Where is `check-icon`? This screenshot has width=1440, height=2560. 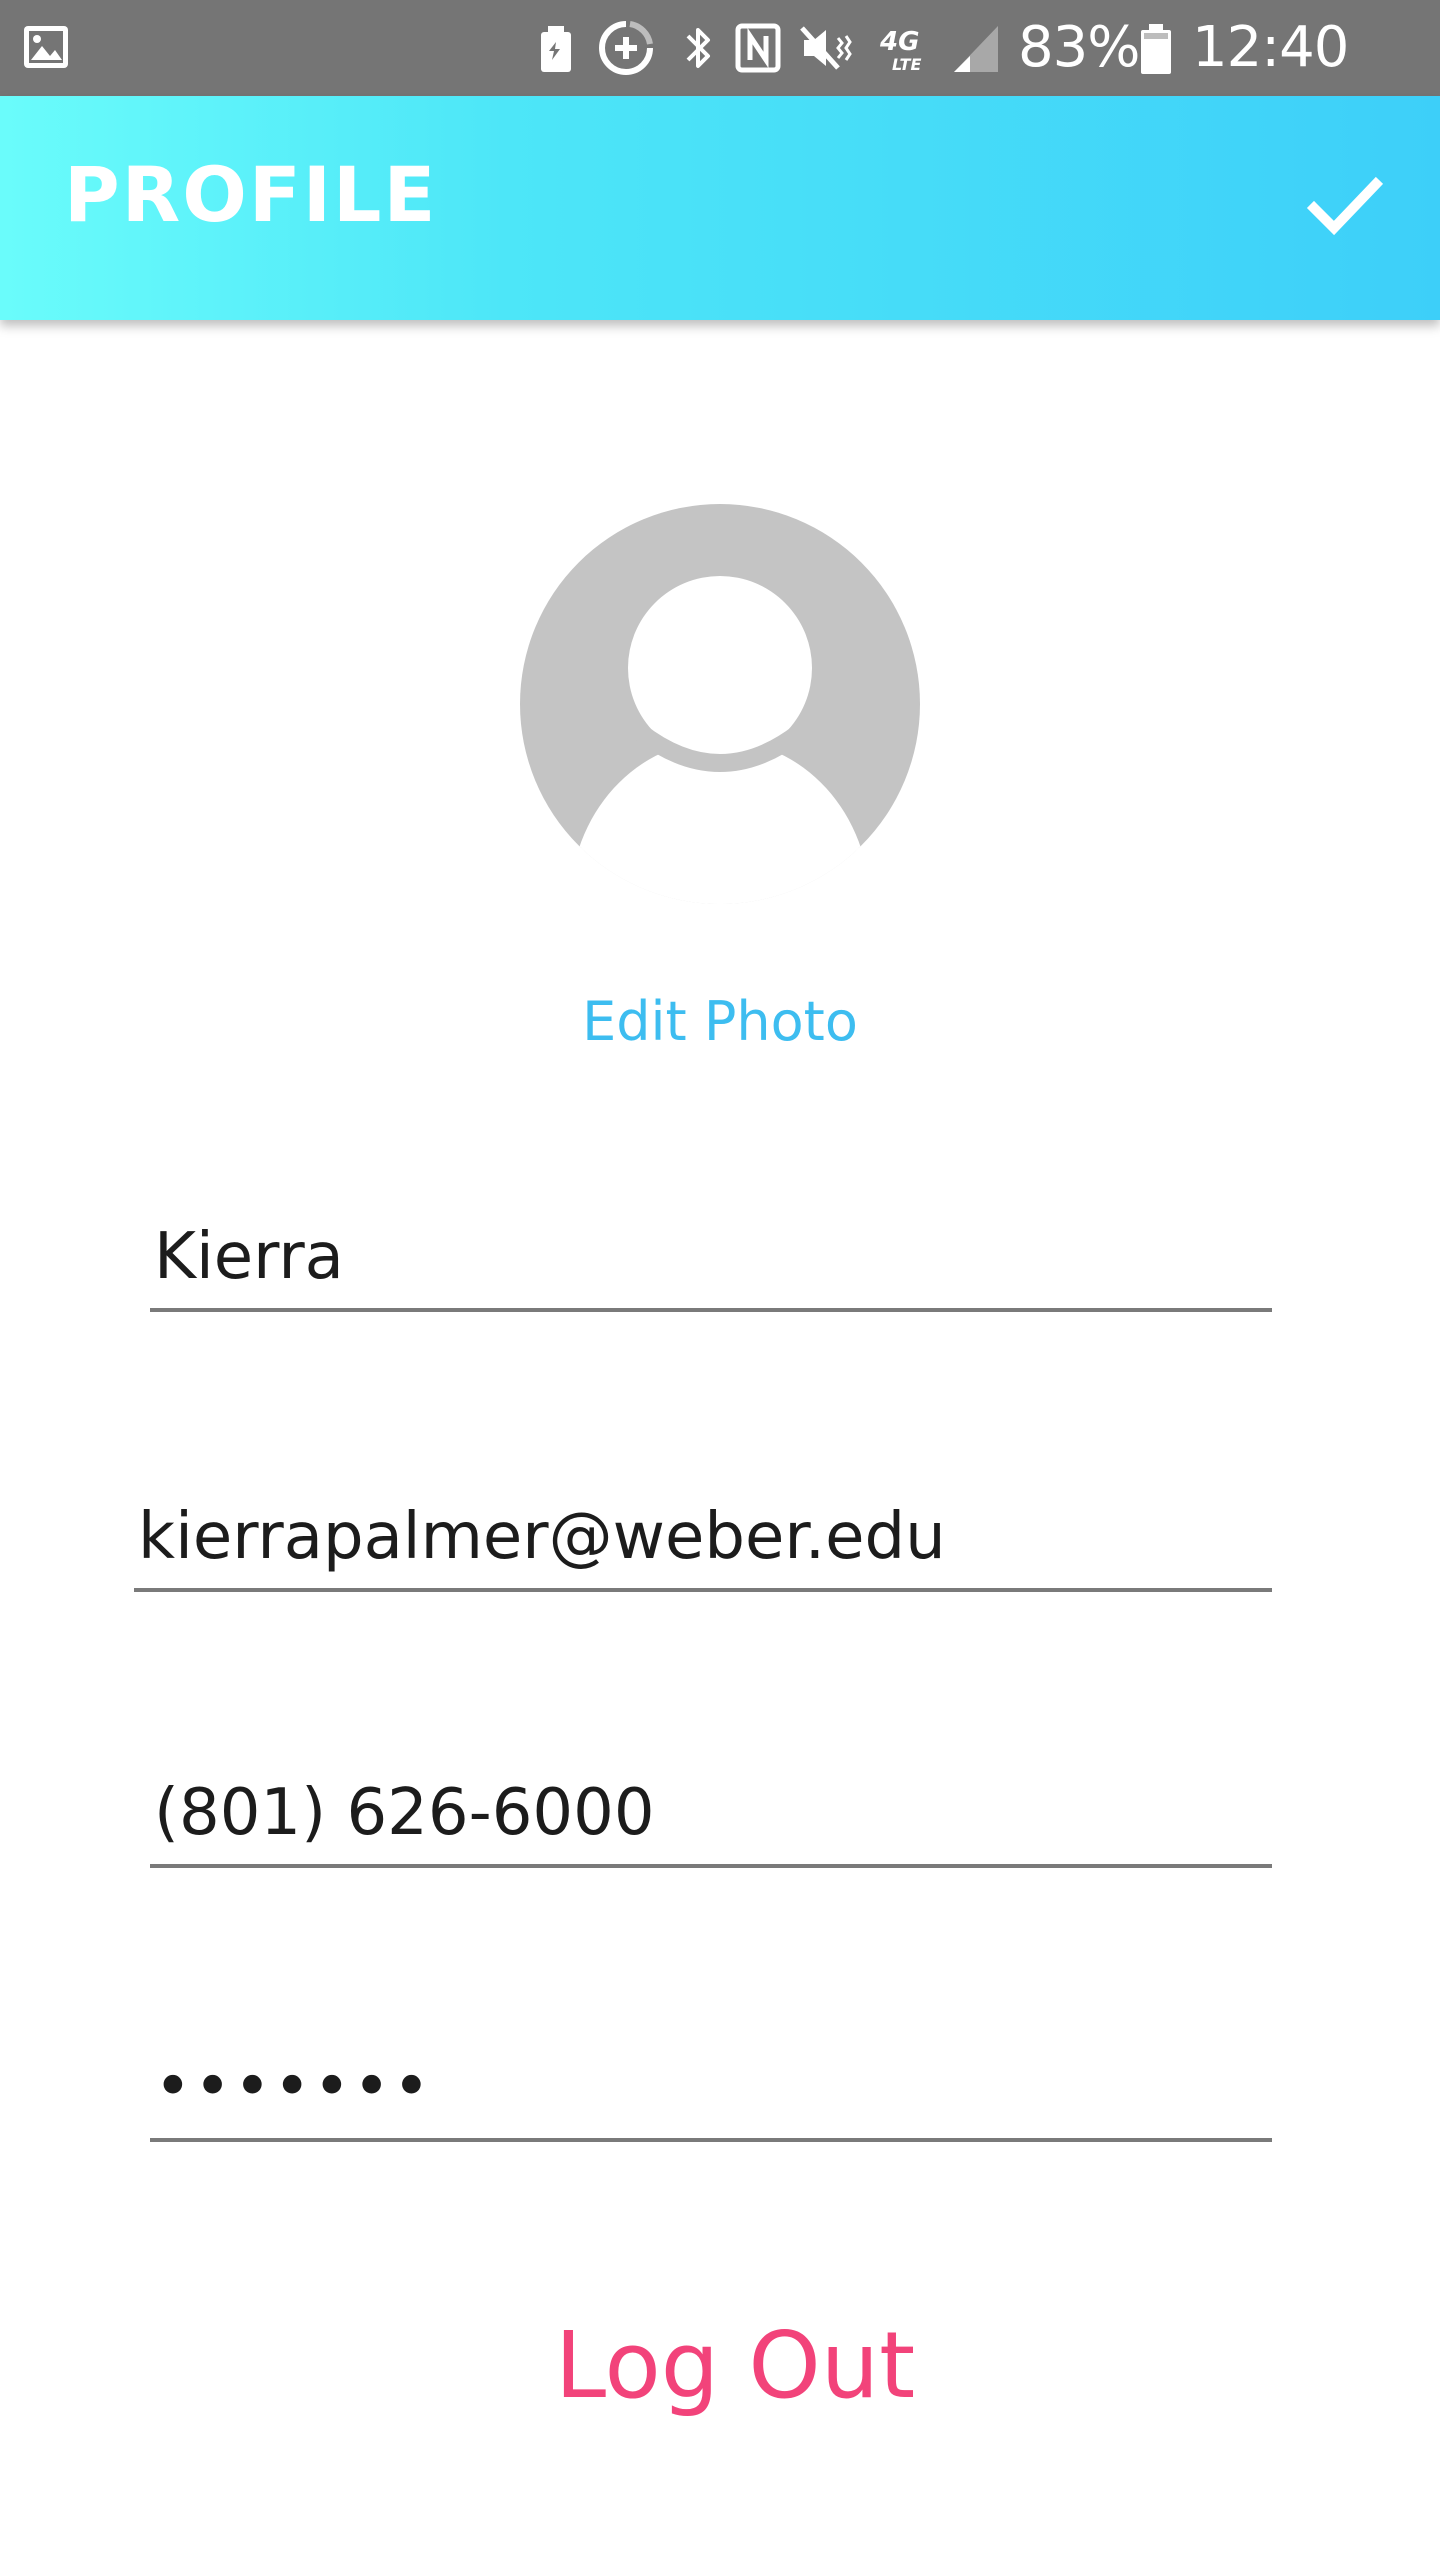
check-icon is located at coordinates (1345, 206).